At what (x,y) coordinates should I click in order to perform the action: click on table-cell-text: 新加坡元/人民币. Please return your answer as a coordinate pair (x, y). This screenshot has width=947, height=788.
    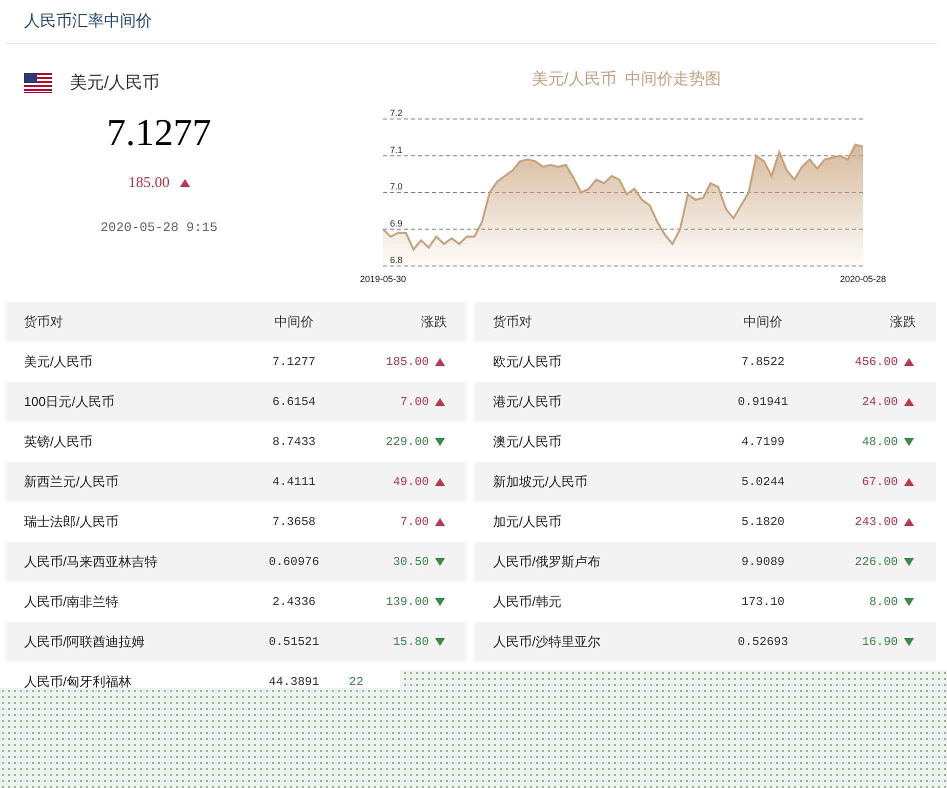
    Looking at the image, I should click on (541, 482).